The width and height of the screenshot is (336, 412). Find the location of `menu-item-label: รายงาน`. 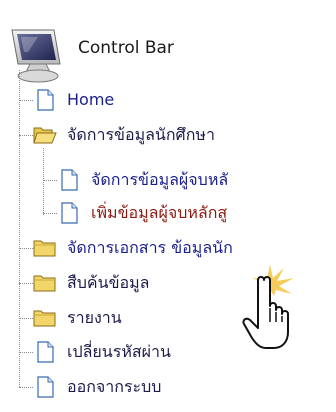

menu-item-label: รายงาน is located at coordinates (94, 317).